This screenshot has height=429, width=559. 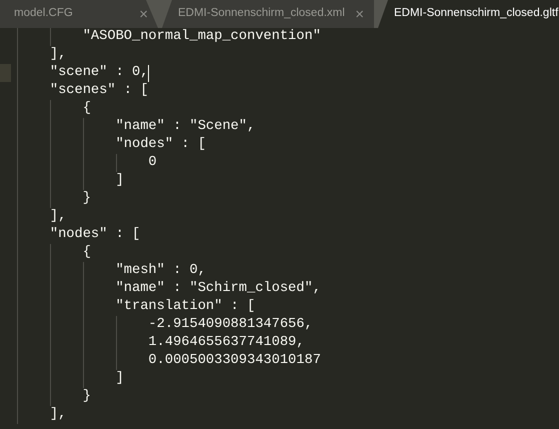 What do you see at coordinates (468, 14) in the screenshot?
I see `editor-tab: EDMI-Sonnenschirm_closed.gltf` at bounding box center [468, 14].